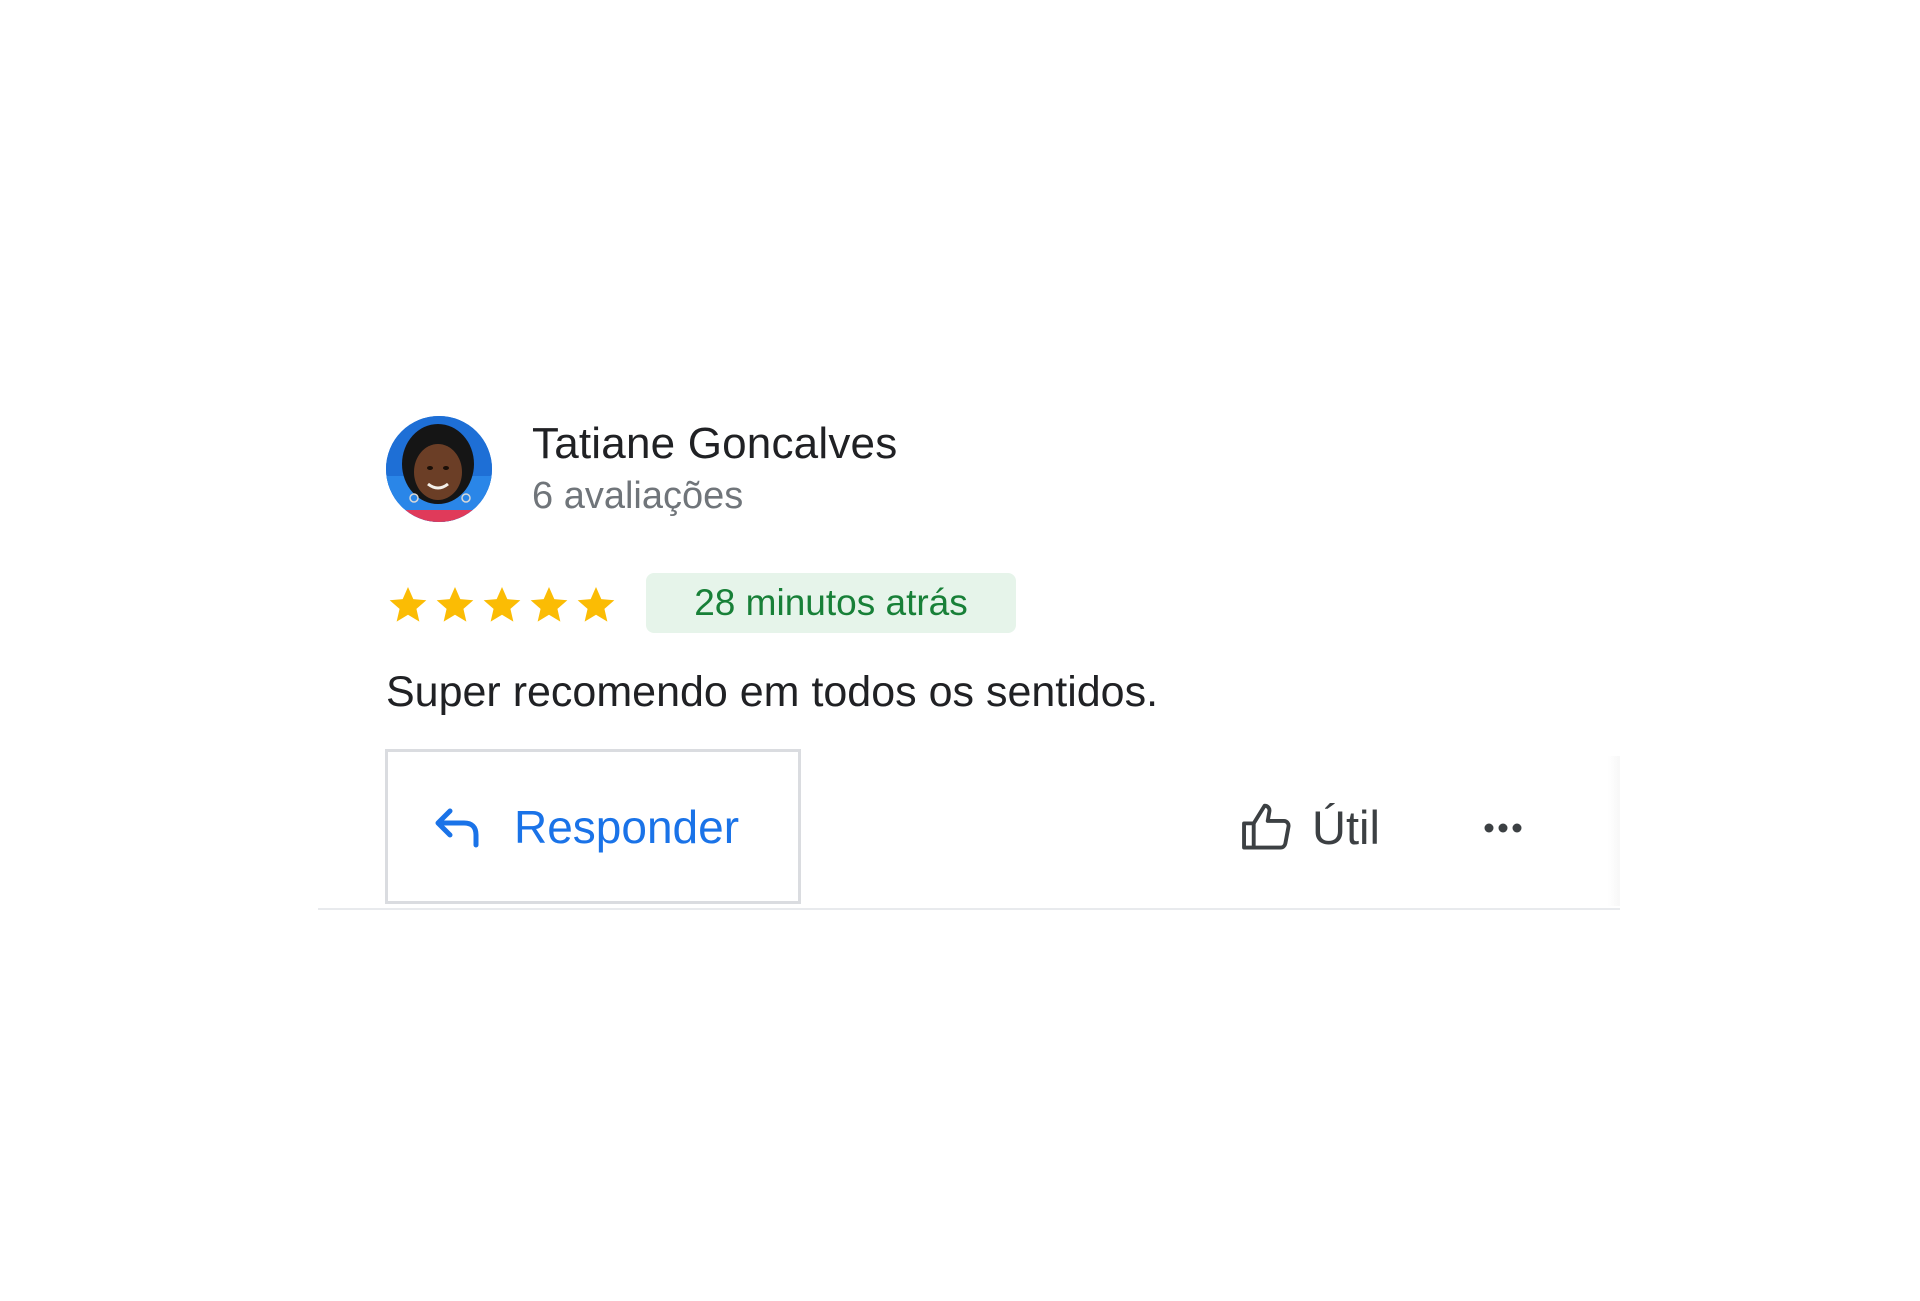 This screenshot has height=1301, width=1920. What do you see at coordinates (627, 826) in the screenshot?
I see `reply-label: Responder` at bounding box center [627, 826].